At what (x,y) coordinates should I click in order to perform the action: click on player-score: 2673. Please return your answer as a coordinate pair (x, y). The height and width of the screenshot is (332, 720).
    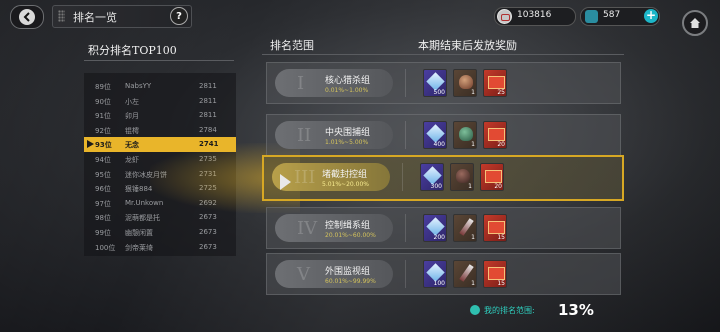
    Looking at the image, I should click on (208, 246).